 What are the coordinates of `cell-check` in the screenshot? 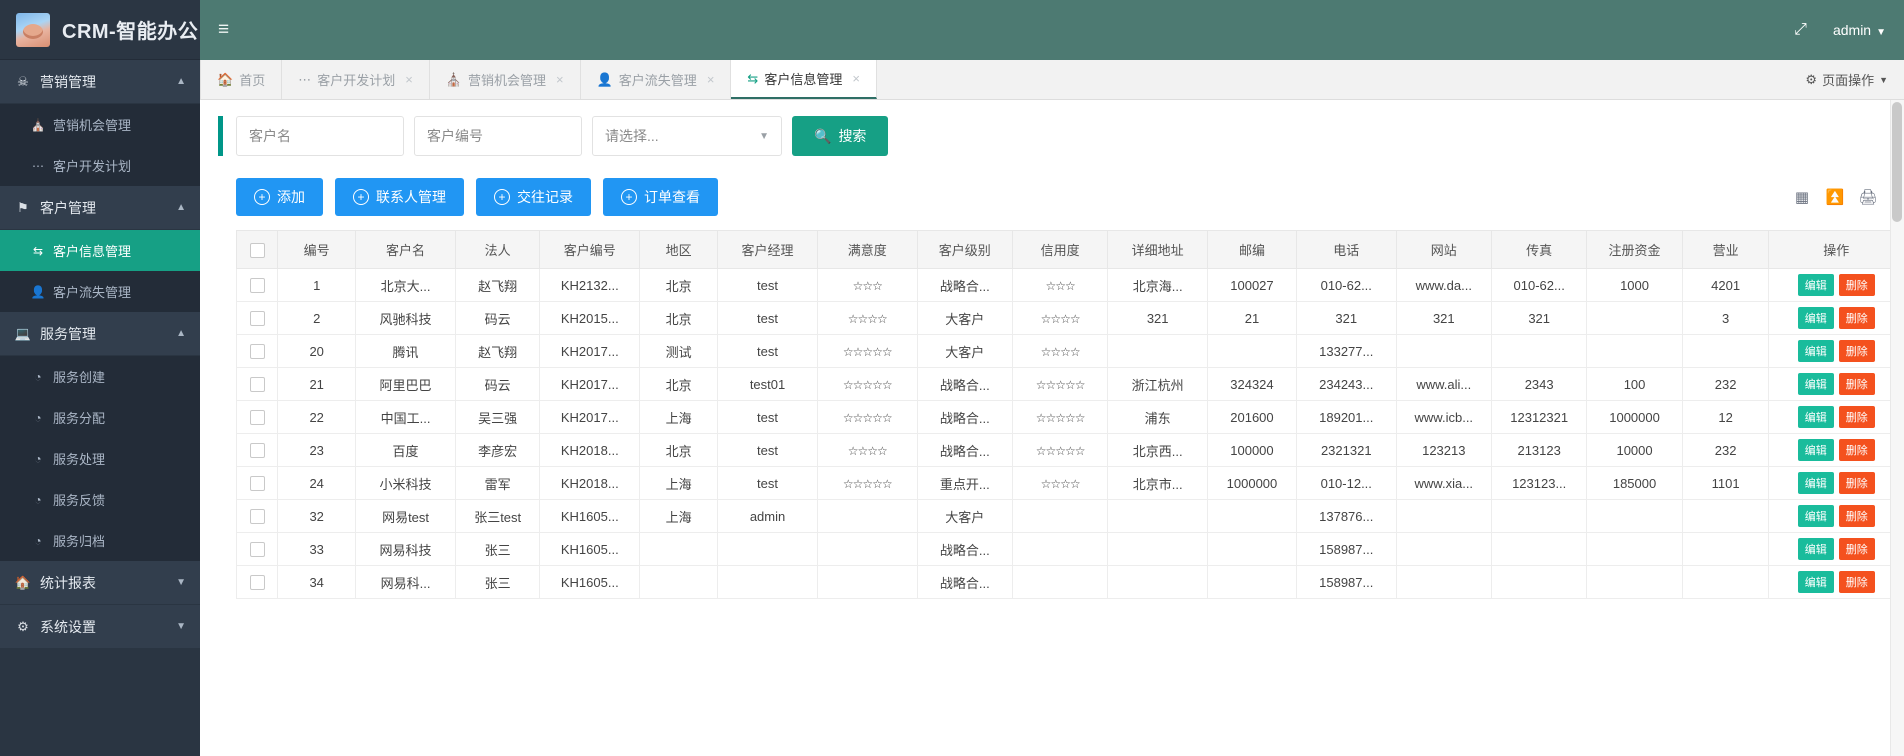 It's located at (257, 582).